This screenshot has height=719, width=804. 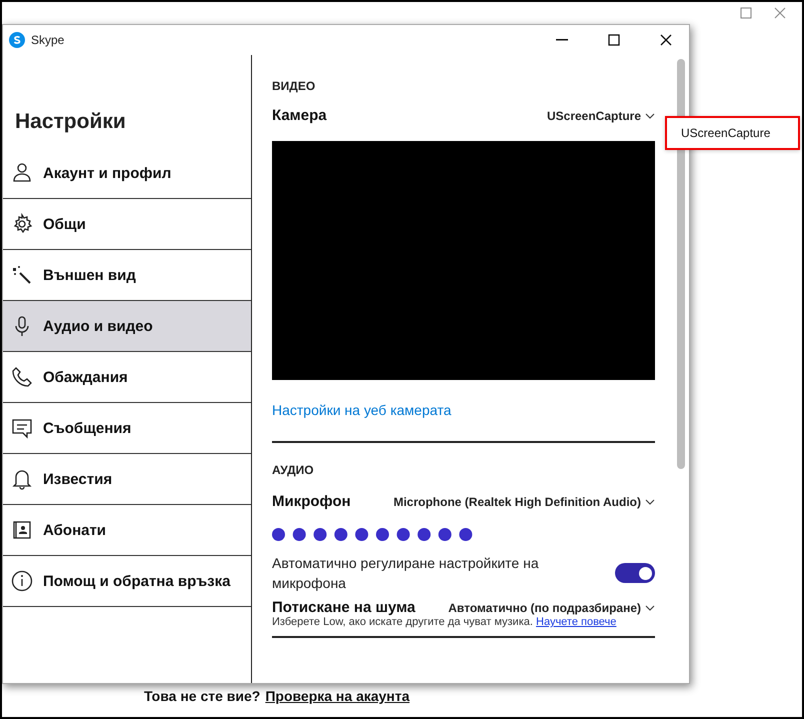 What do you see at coordinates (344, 607) in the screenshot?
I see `noise-label: Потискане на шума` at bounding box center [344, 607].